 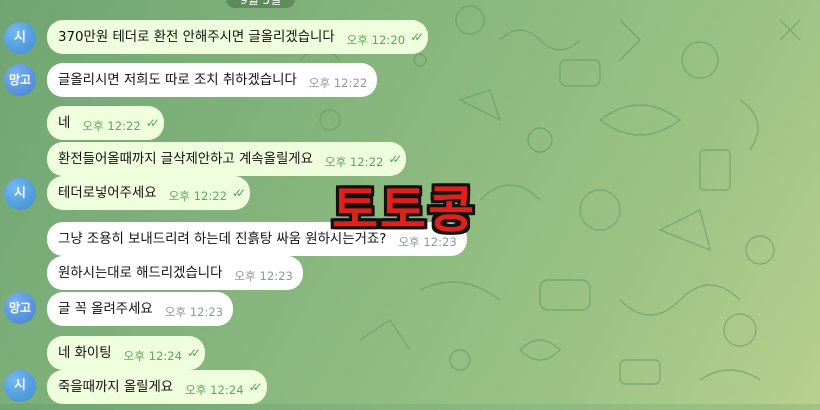 What do you see at coordinates (410, 310) in the screenshot?
I see `message-row: 망고 글 꼭 올려주세요 오후 12:23` at bounding box center [410, 310].